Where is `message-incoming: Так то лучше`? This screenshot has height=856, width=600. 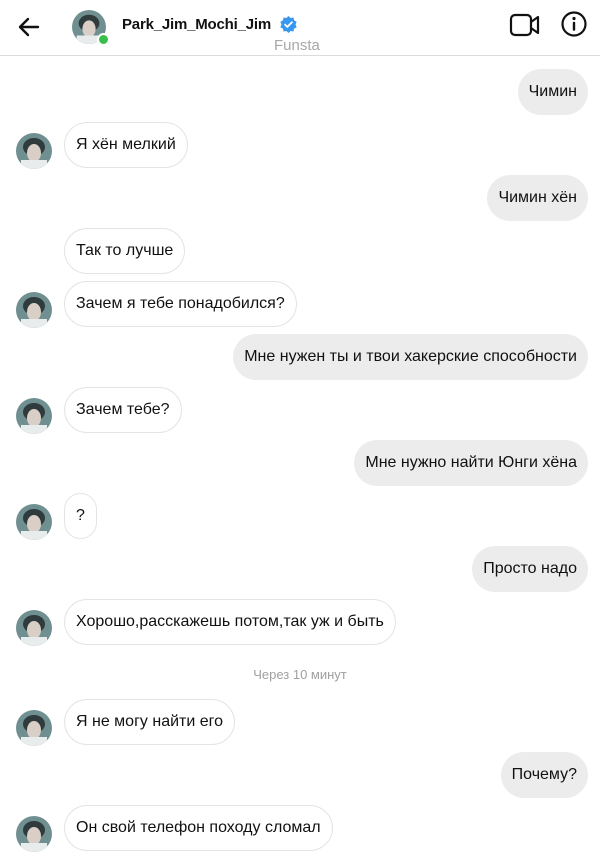 message-incoming: Так то лучше is located at coordinates (125, 251).